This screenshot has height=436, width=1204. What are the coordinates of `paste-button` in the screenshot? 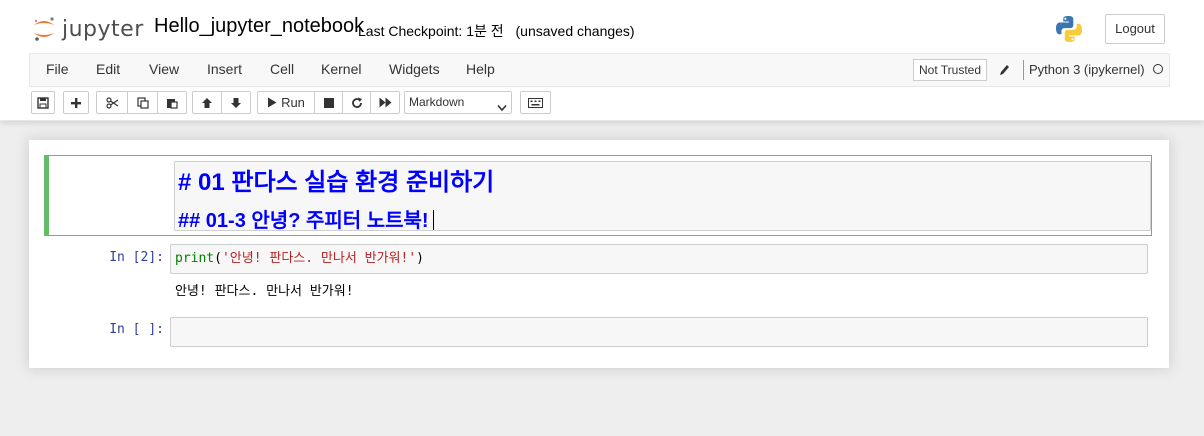 It's located at (172, 102).